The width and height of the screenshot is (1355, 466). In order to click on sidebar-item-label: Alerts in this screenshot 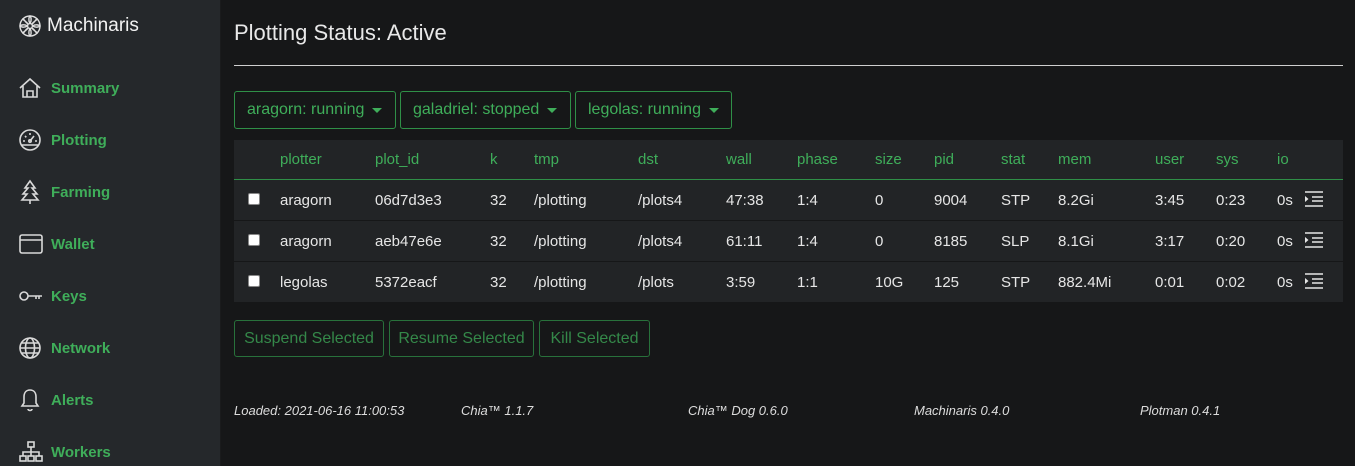, I will do `click(72, 400)`.